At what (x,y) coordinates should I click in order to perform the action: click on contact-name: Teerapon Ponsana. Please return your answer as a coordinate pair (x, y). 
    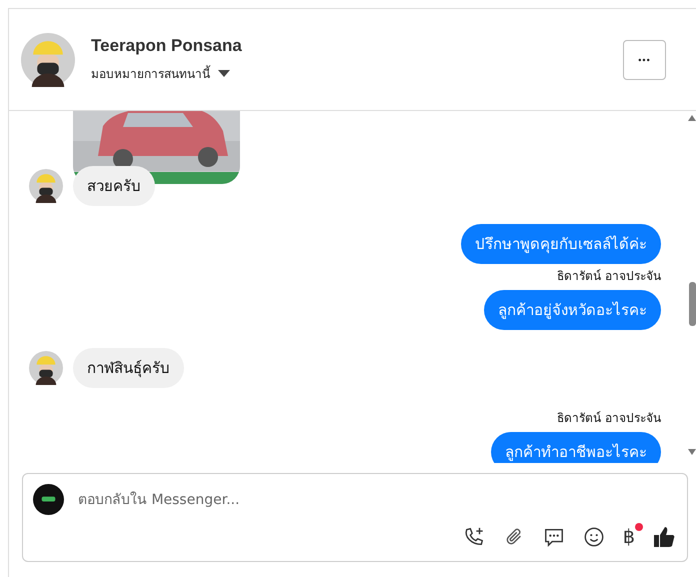
    Looking at the image, I should click on (167, 46).